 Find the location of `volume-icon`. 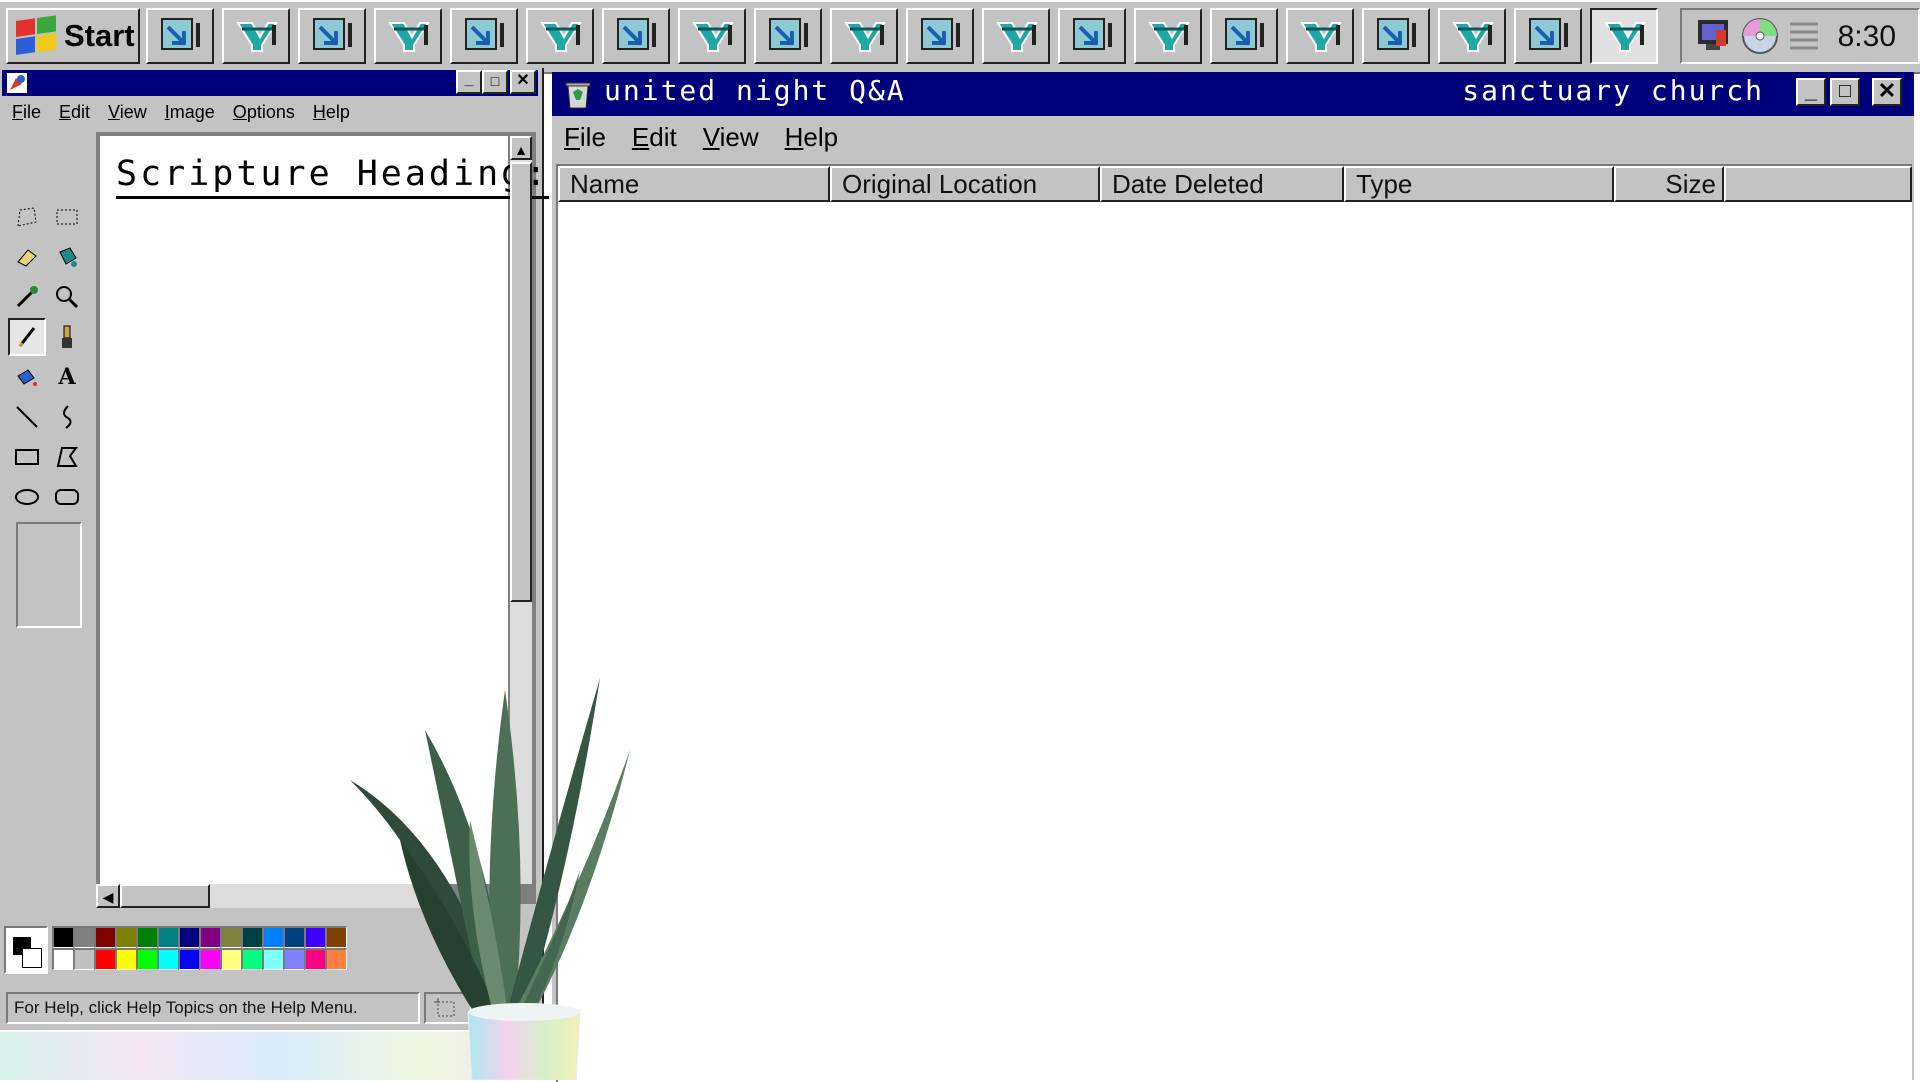

volume-icon is located at coordinates (1804, 36).